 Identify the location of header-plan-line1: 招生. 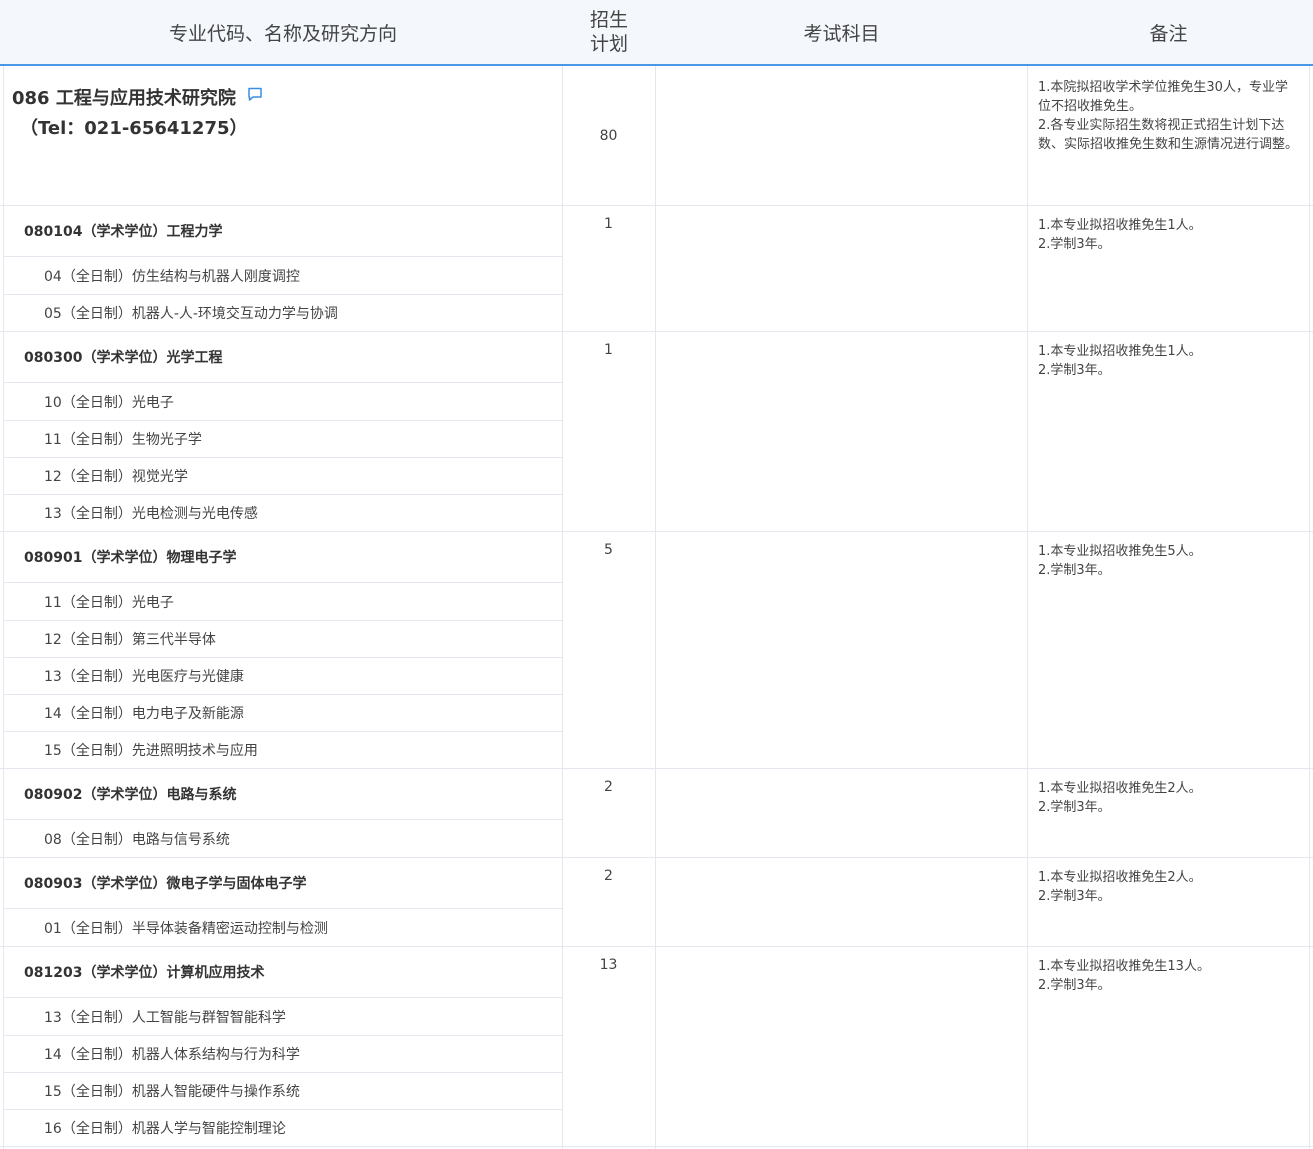
(608, 20).